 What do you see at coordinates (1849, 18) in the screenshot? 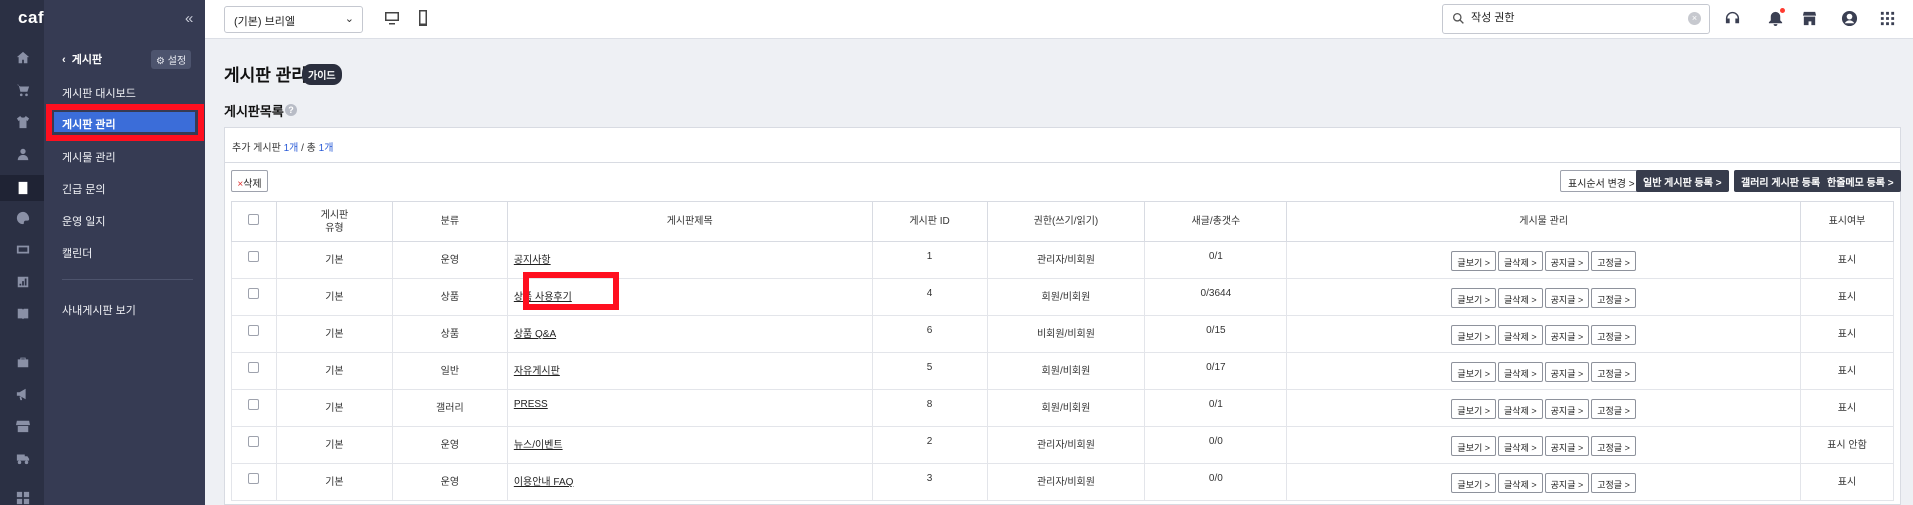
I see `account-icon` at bounding box center [1849, 18].